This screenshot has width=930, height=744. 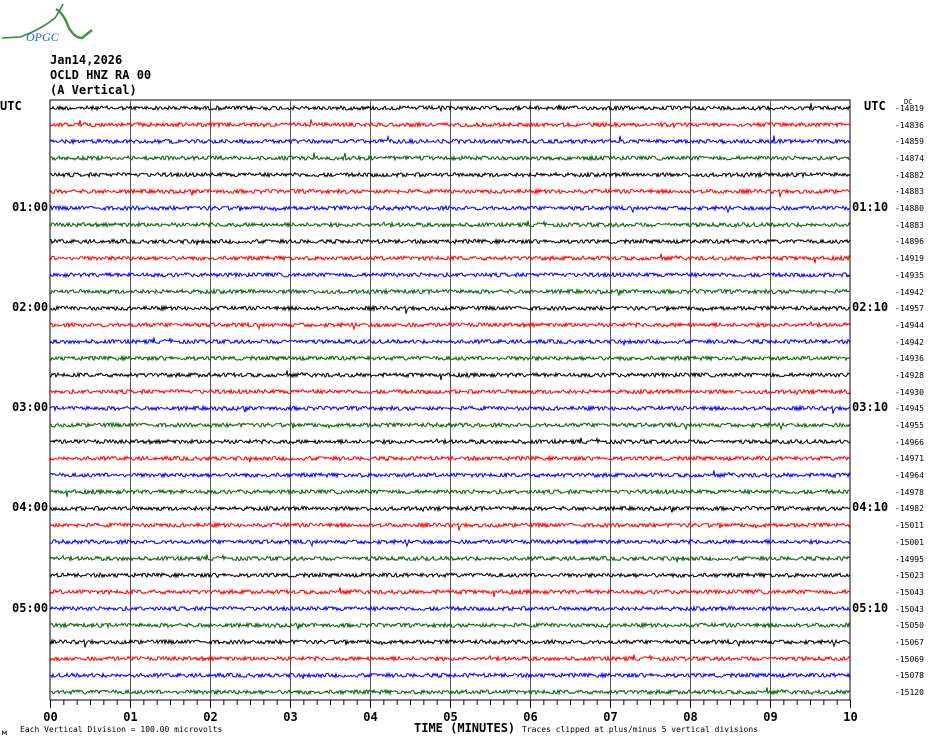 I want to click on x-tick-label: 07, so click(x=610, y=717).